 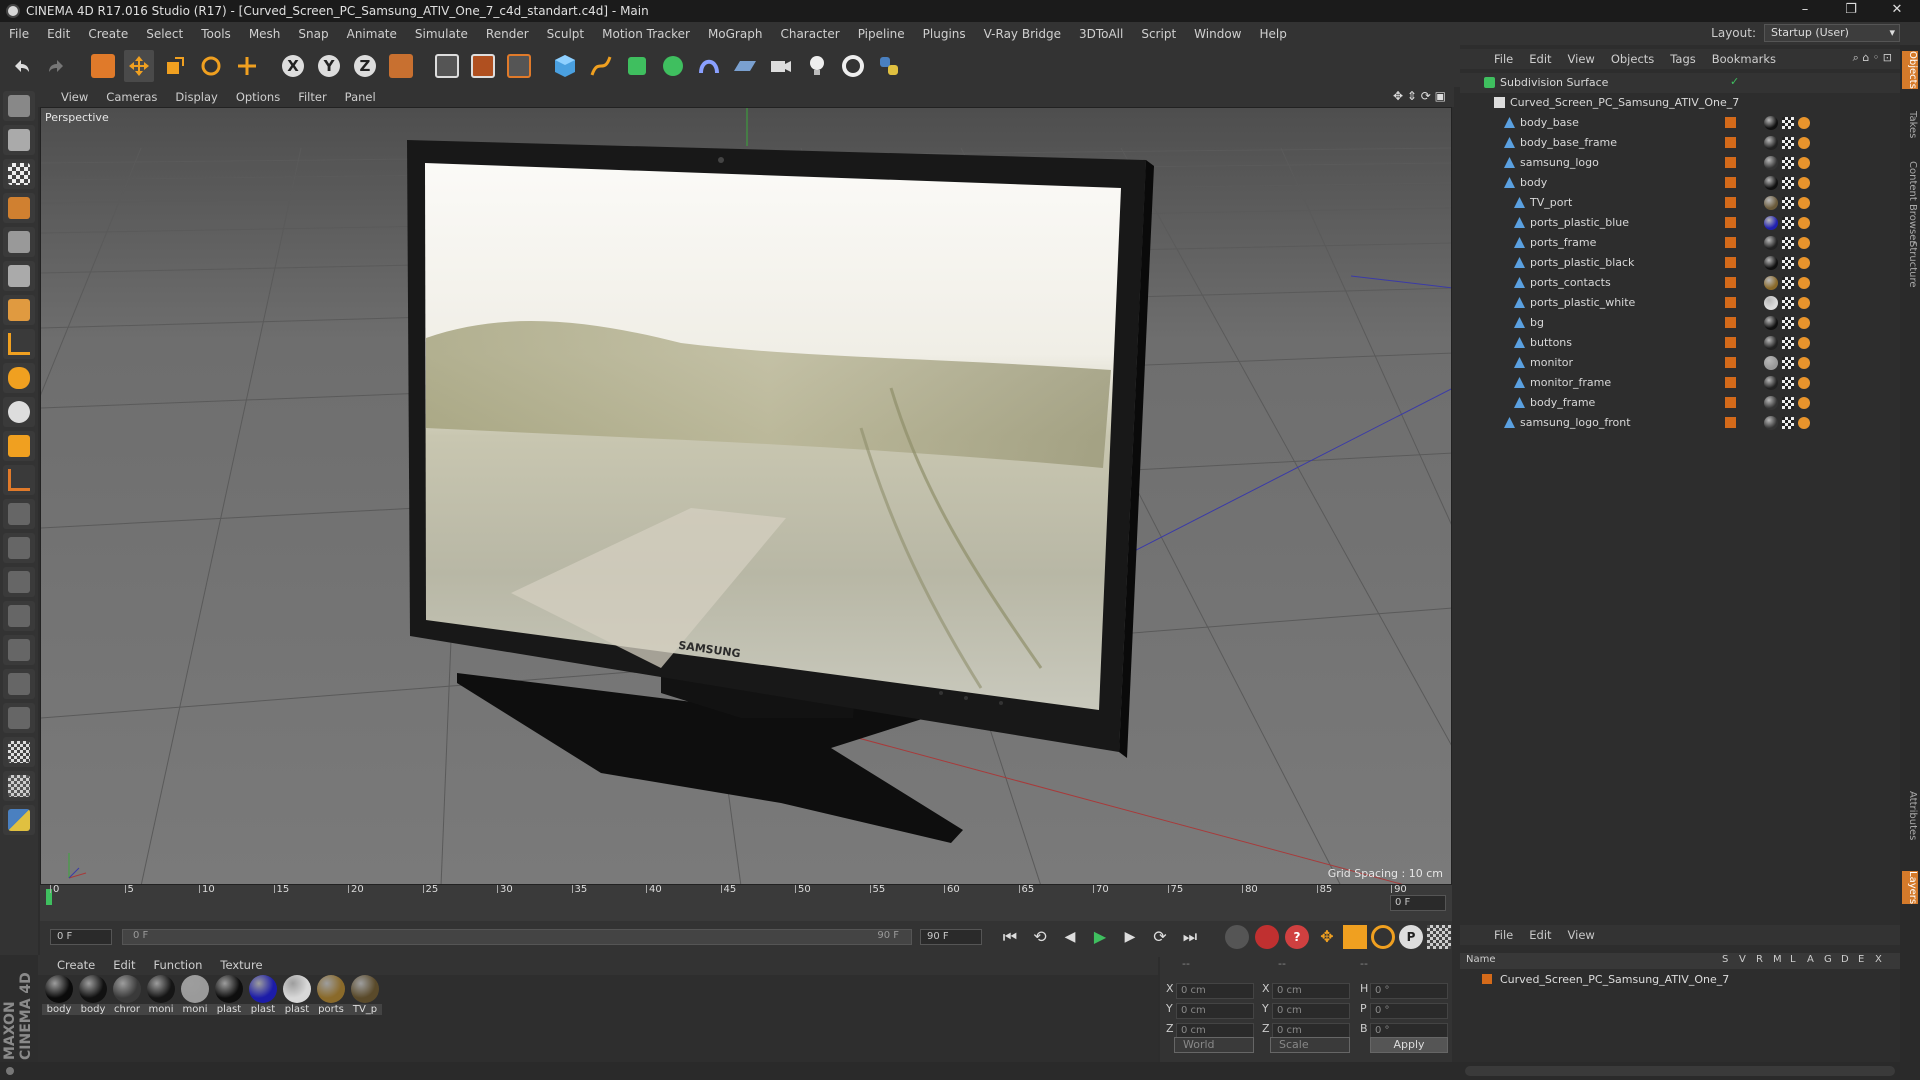 I want to click on material-menu-create: Create, so click(x=76, y=965).